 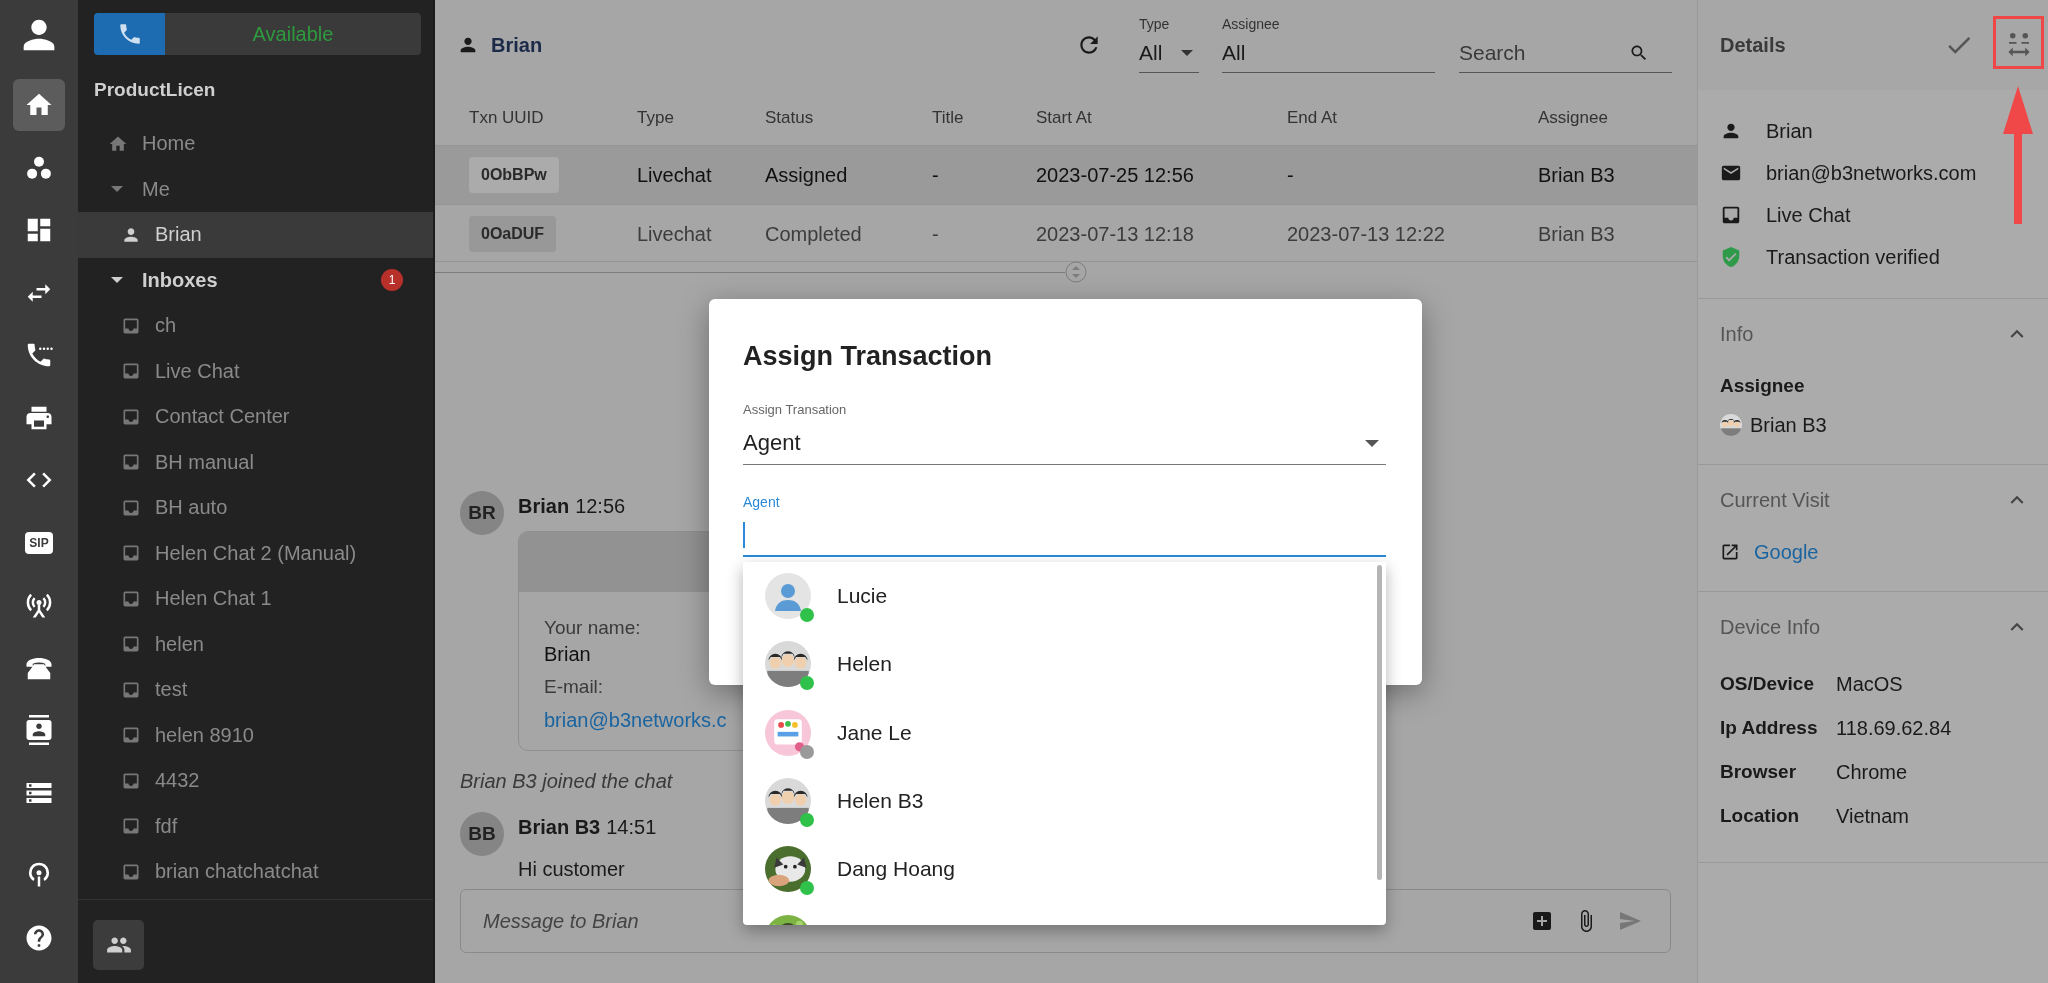 I want to click on property-value: MacOS, so click(x=1869, y=684).